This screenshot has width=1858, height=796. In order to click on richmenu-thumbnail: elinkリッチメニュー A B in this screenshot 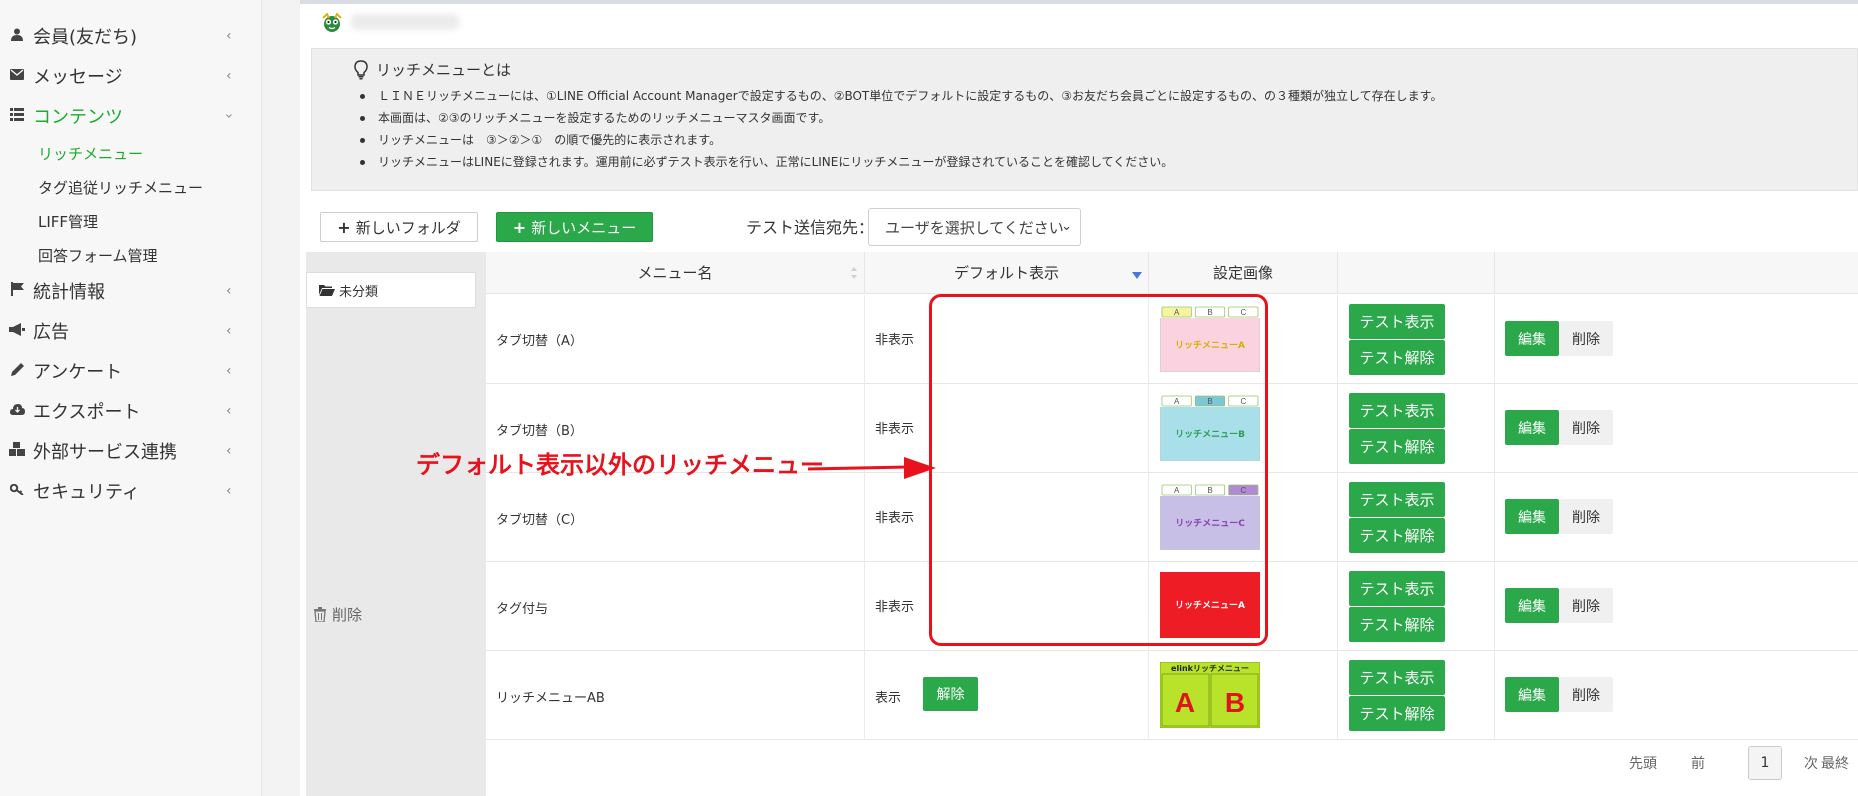, I will do `click(1210, 695)`.